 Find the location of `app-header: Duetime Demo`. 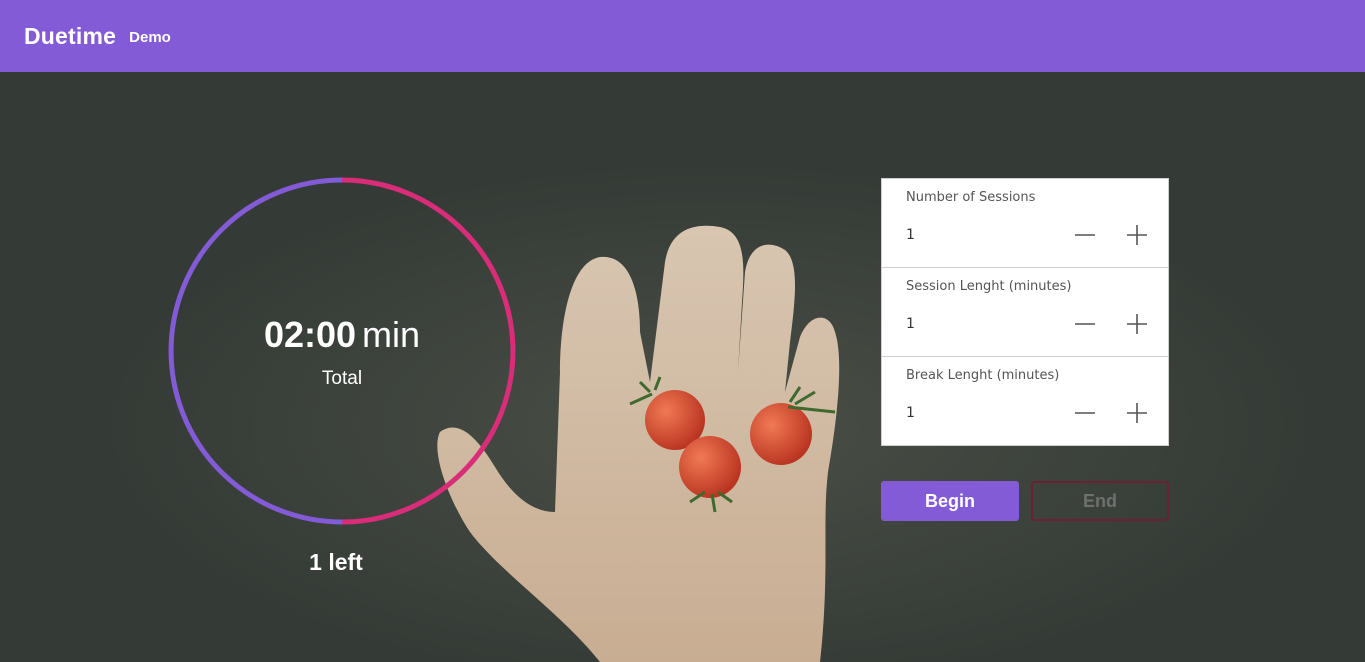

app-header: Duetime Demo is located at coordinates (682, 36).